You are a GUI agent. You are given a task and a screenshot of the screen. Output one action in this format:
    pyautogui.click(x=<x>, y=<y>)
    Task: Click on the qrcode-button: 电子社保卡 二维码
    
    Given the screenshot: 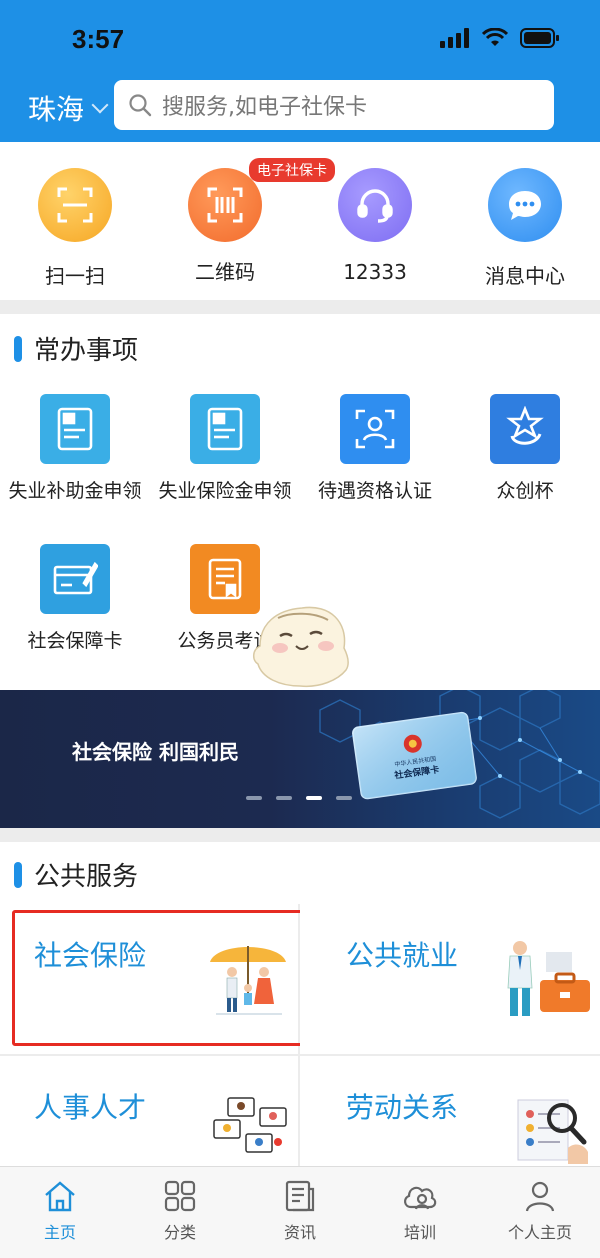 What is the action you would take?
    pyautogui.click(x=250, y=221)
    